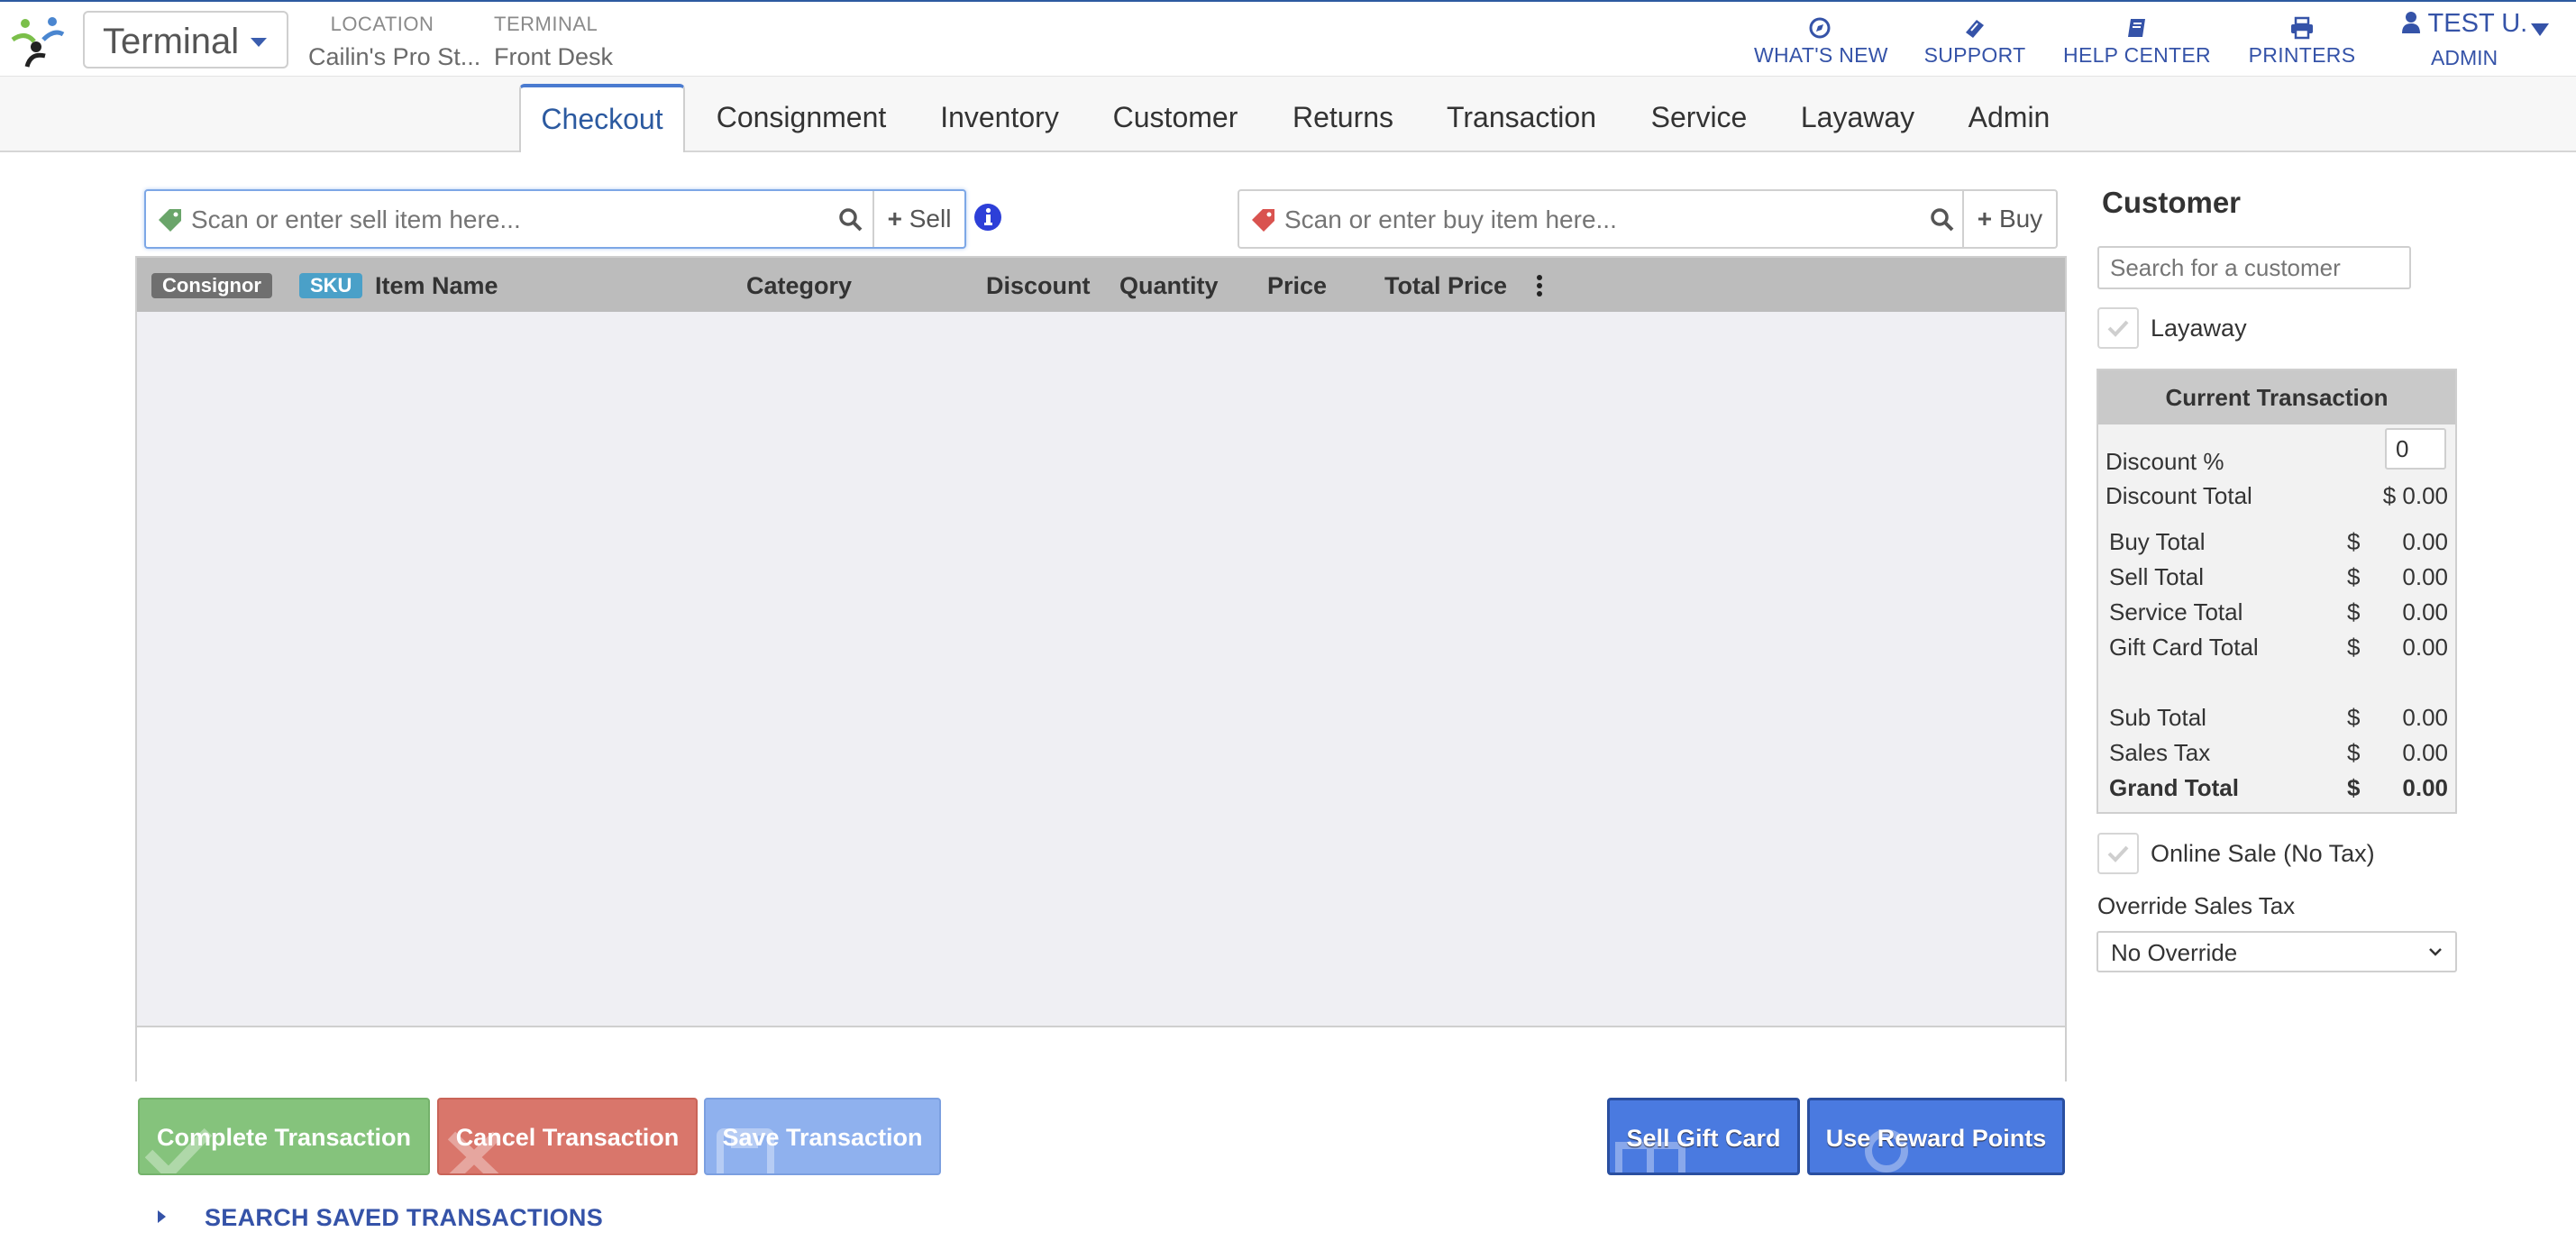 This screenshot has height=1241, width=2576. Describe the element at coordinates (801, 118) in the screenshot. I see `tab-consignment: Consignment` at that location.